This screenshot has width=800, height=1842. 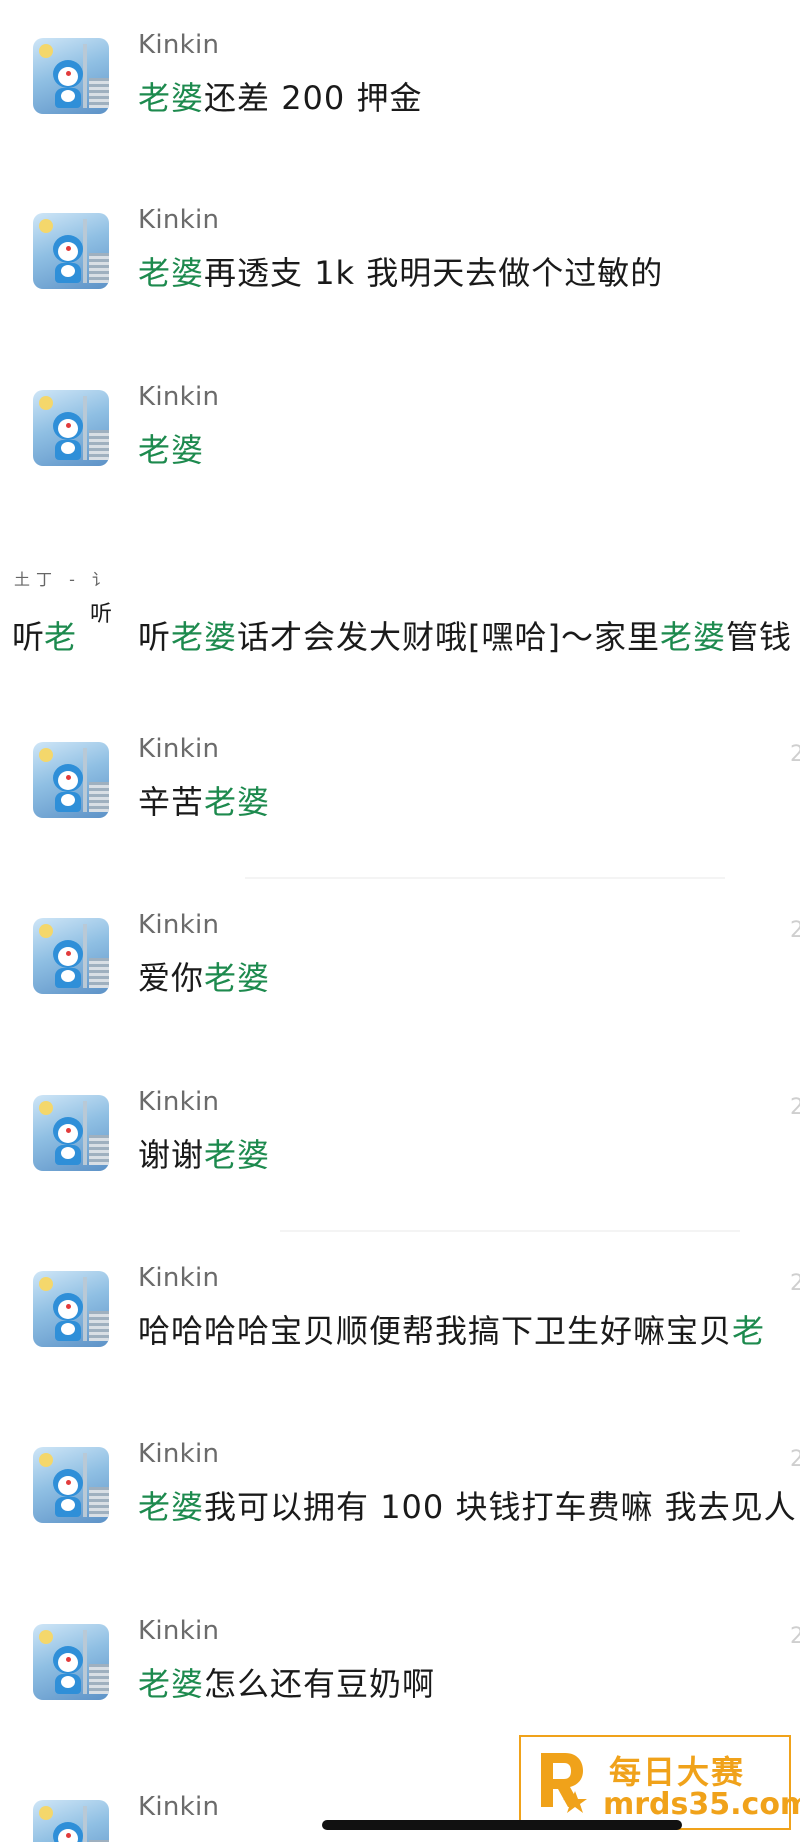 I want to click on message-text: 老婆我可以拥有 100 块钱打车费嘛 我去见人, so click(x=467, y=1505).